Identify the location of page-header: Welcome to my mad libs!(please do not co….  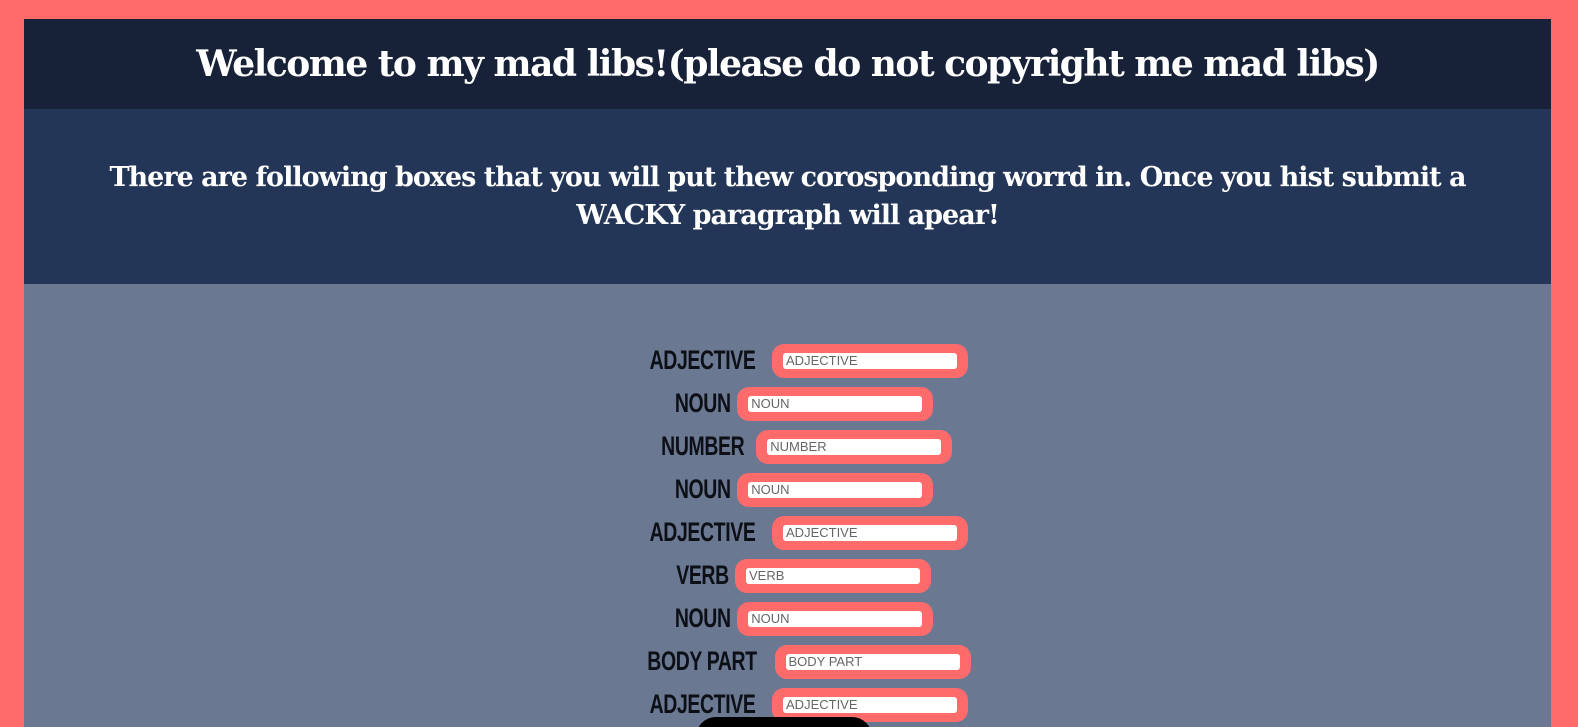
(787, 64).